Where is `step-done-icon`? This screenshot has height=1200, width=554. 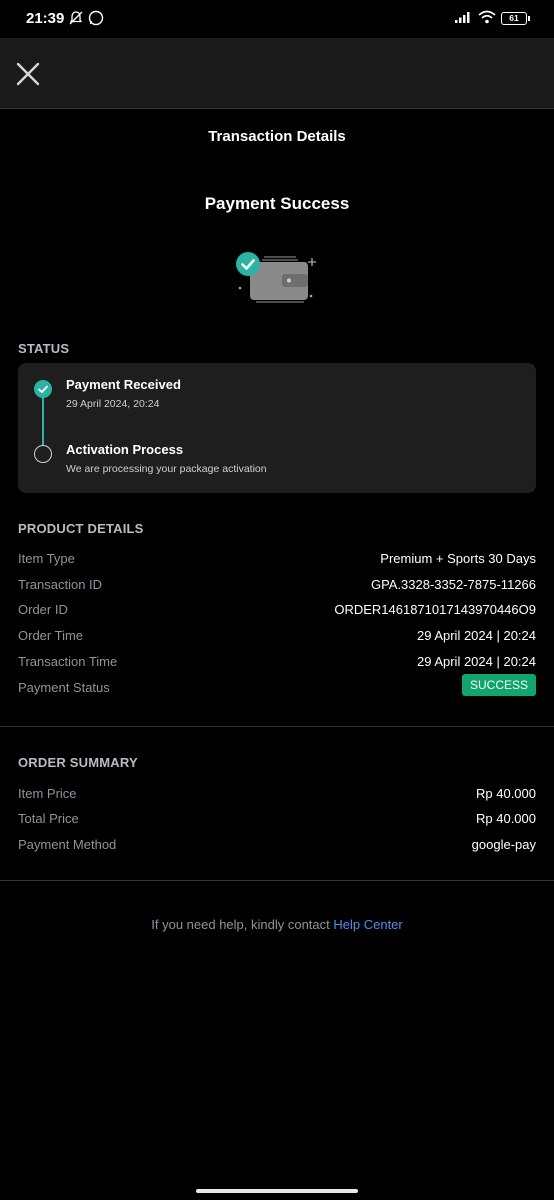 step-done-icon is located at coordinates (43, 389).